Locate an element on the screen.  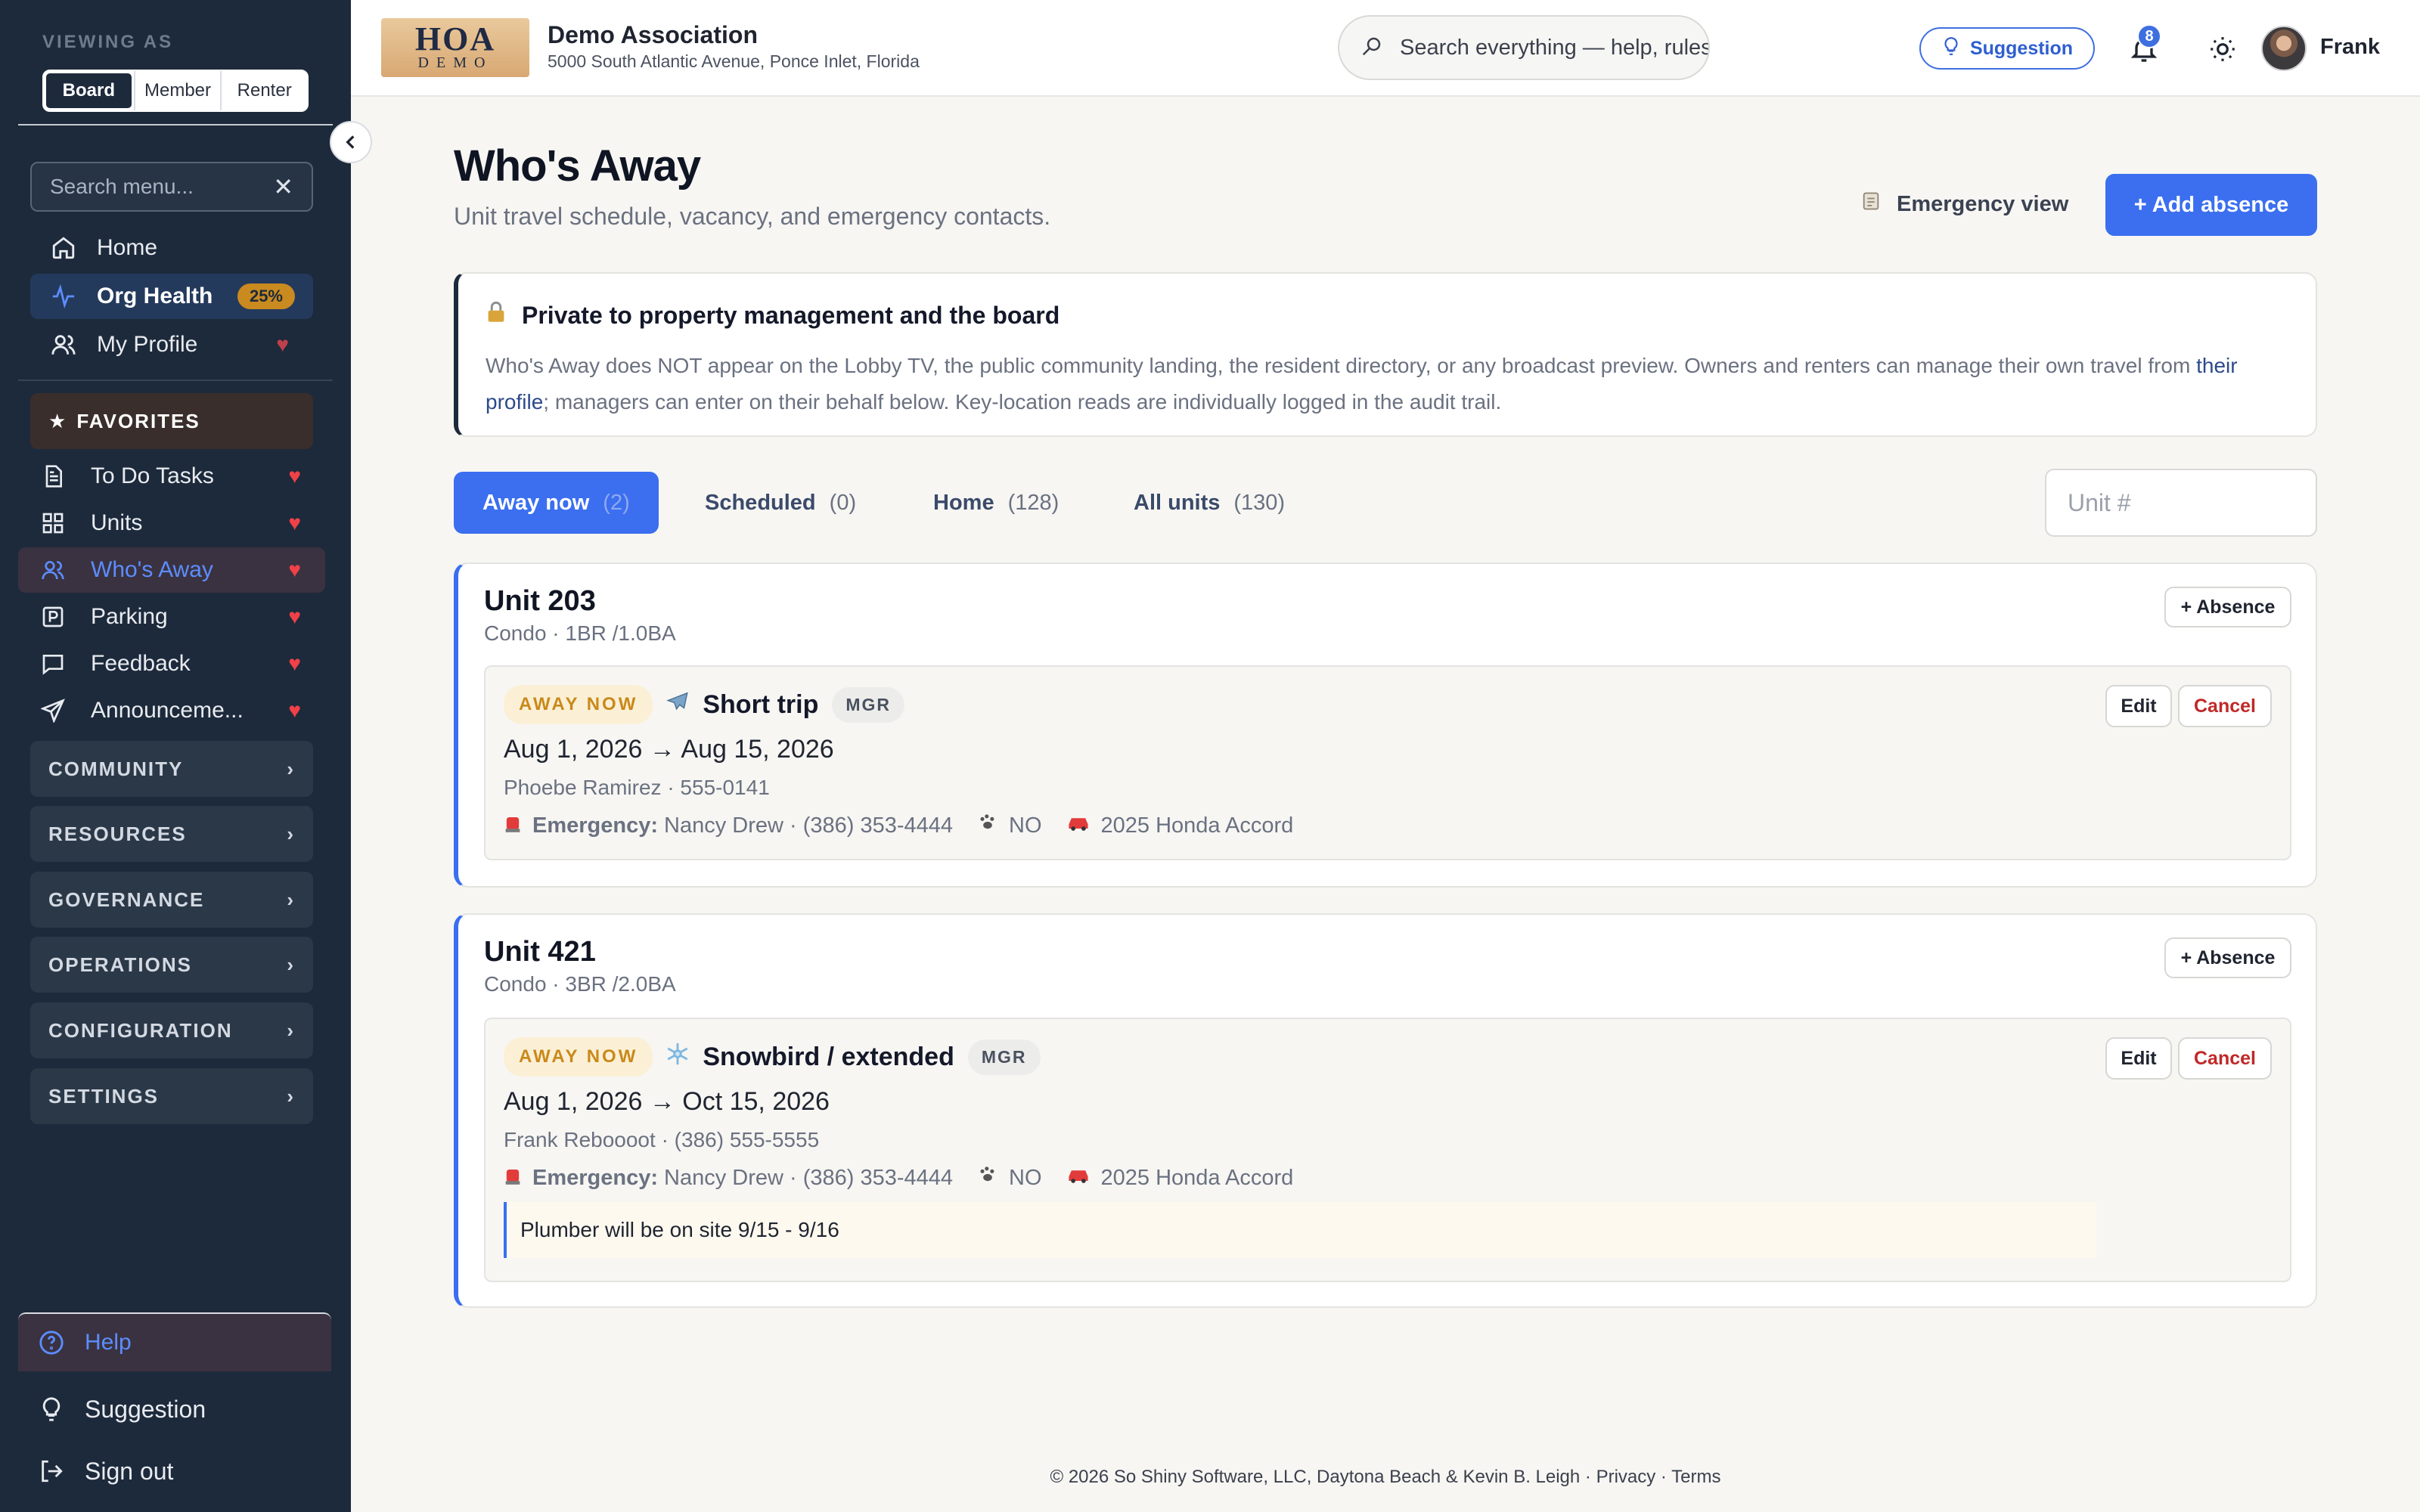
fav-whos-away: Who's Away ♥ is located at coordinates (171, 570).